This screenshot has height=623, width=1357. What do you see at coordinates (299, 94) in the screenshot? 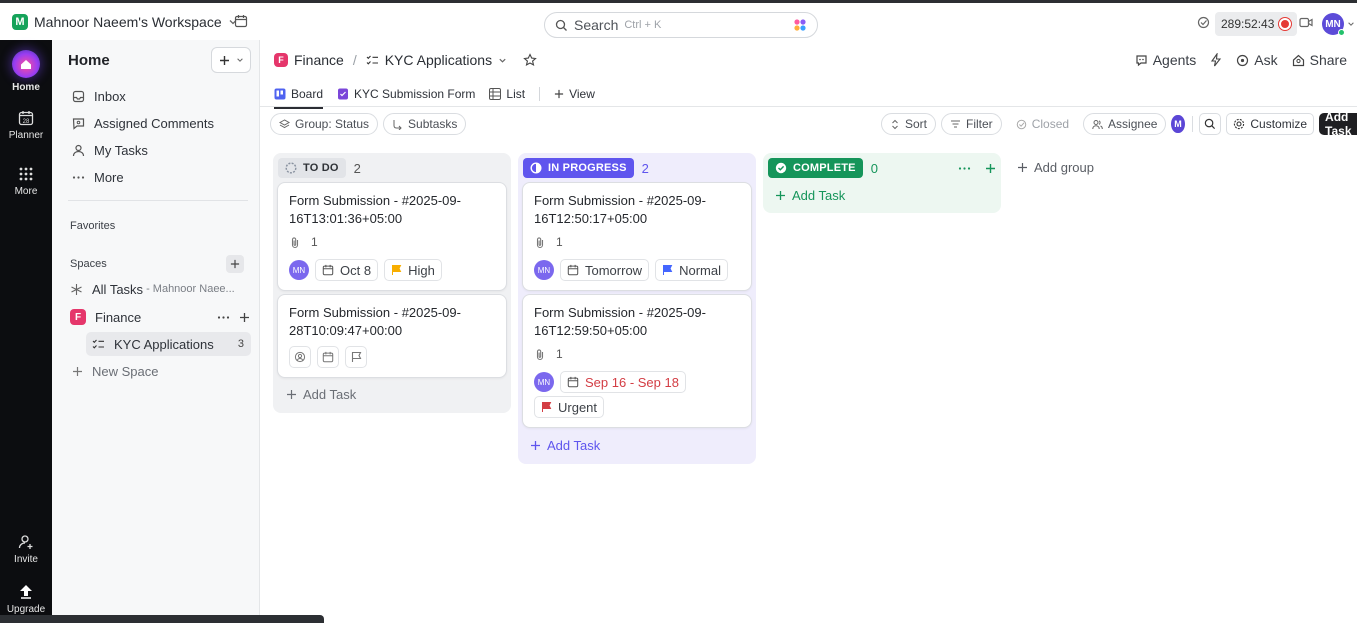
I see `tab-board: Board` at bounding box center [299, 94].